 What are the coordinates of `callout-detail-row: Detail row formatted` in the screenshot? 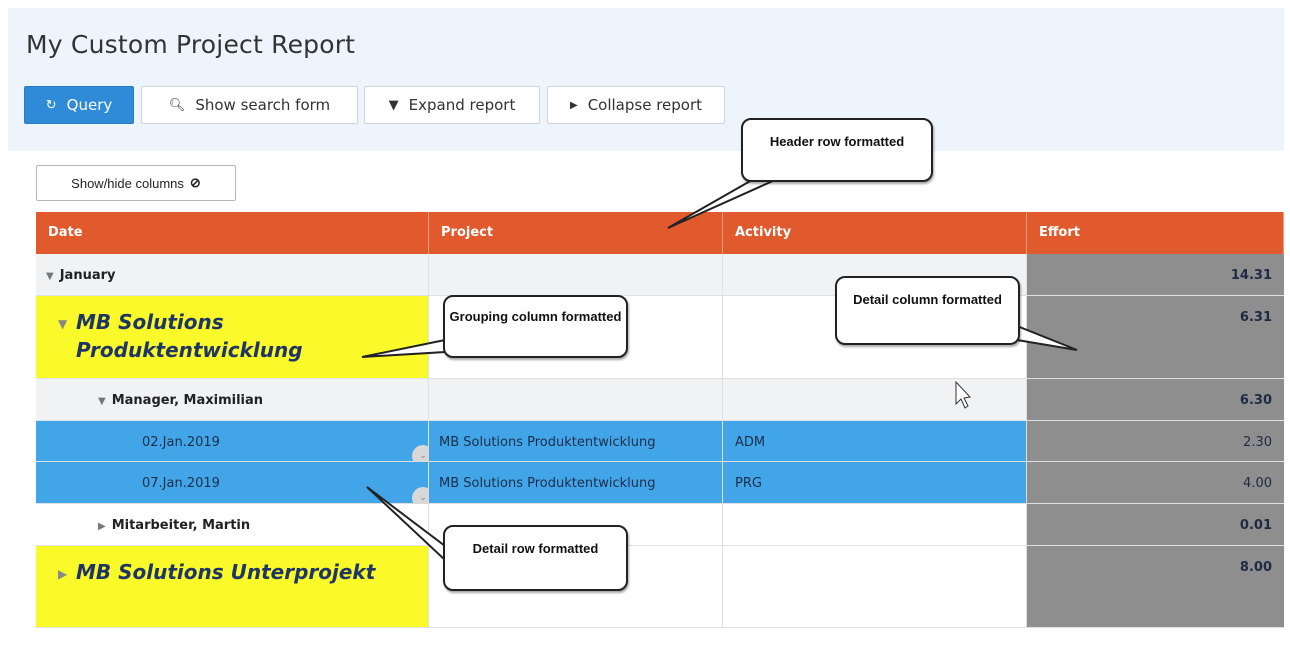 It's located at (535, 558).